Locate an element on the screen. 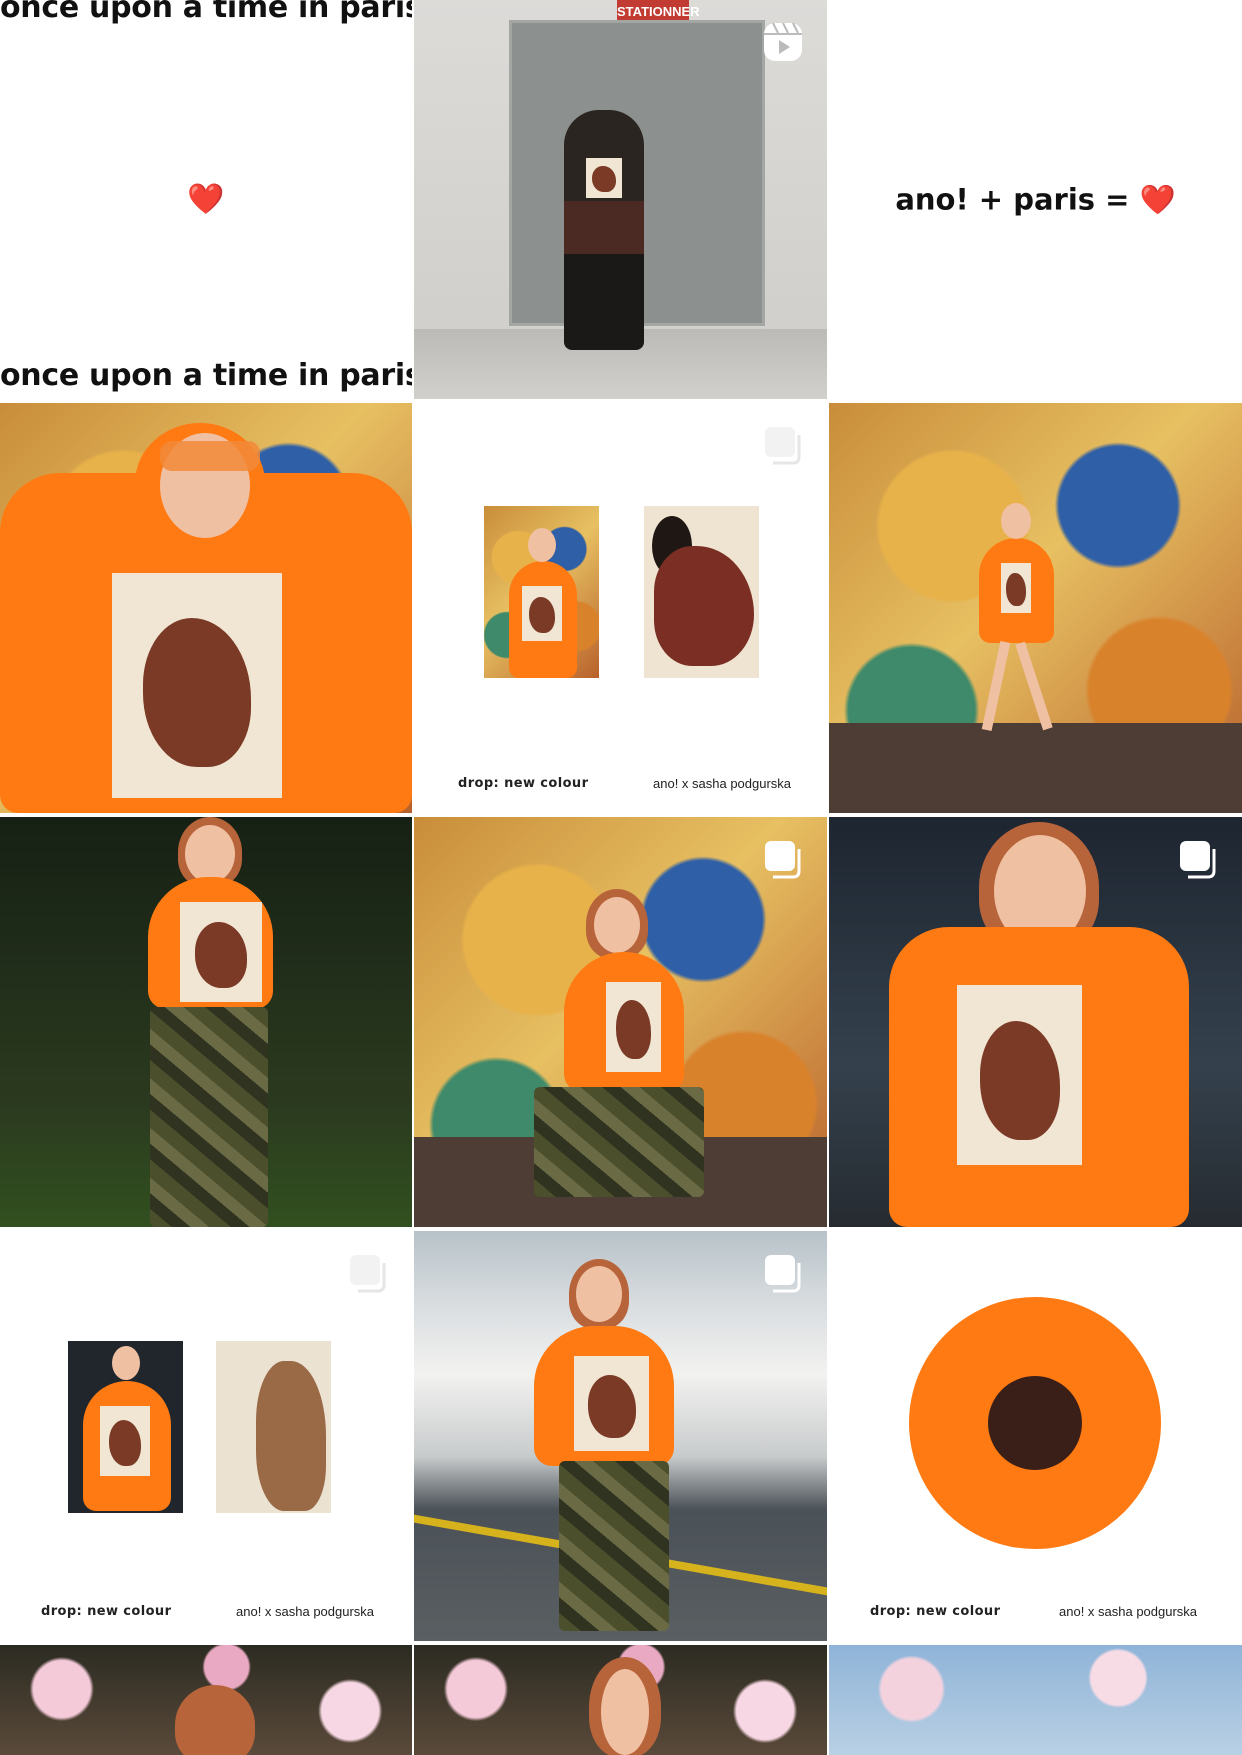 This screenshot has height=1755, width=1242. orange-circle-graphic is located at coordinates (1035, 1423).